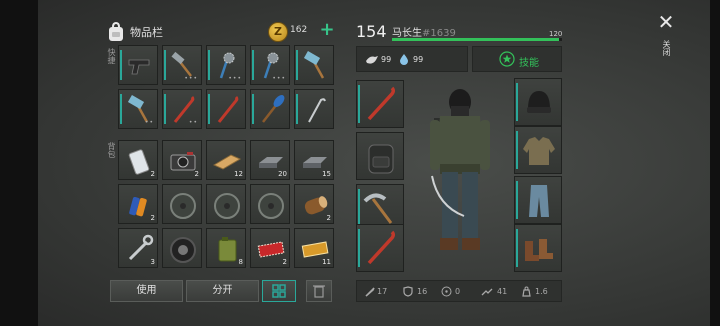 The image size is (720, 326). What do you see at coordinates (459, 291) in the screenshot?
I see `character-stats-bar: 17 16 0 41 1.6` at bounding box center [459, 291].